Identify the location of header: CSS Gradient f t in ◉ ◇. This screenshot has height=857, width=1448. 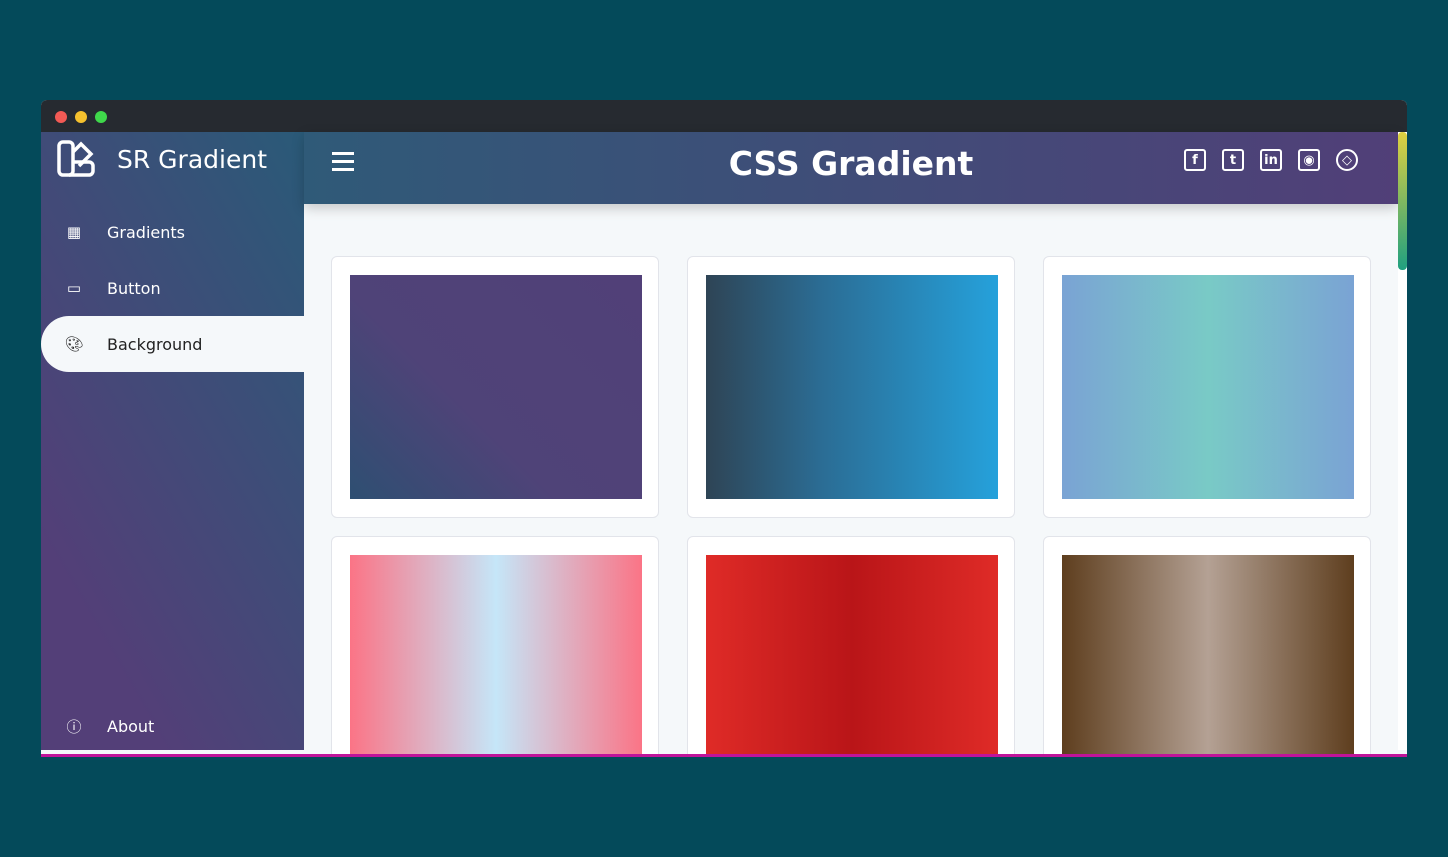
(851, 168).